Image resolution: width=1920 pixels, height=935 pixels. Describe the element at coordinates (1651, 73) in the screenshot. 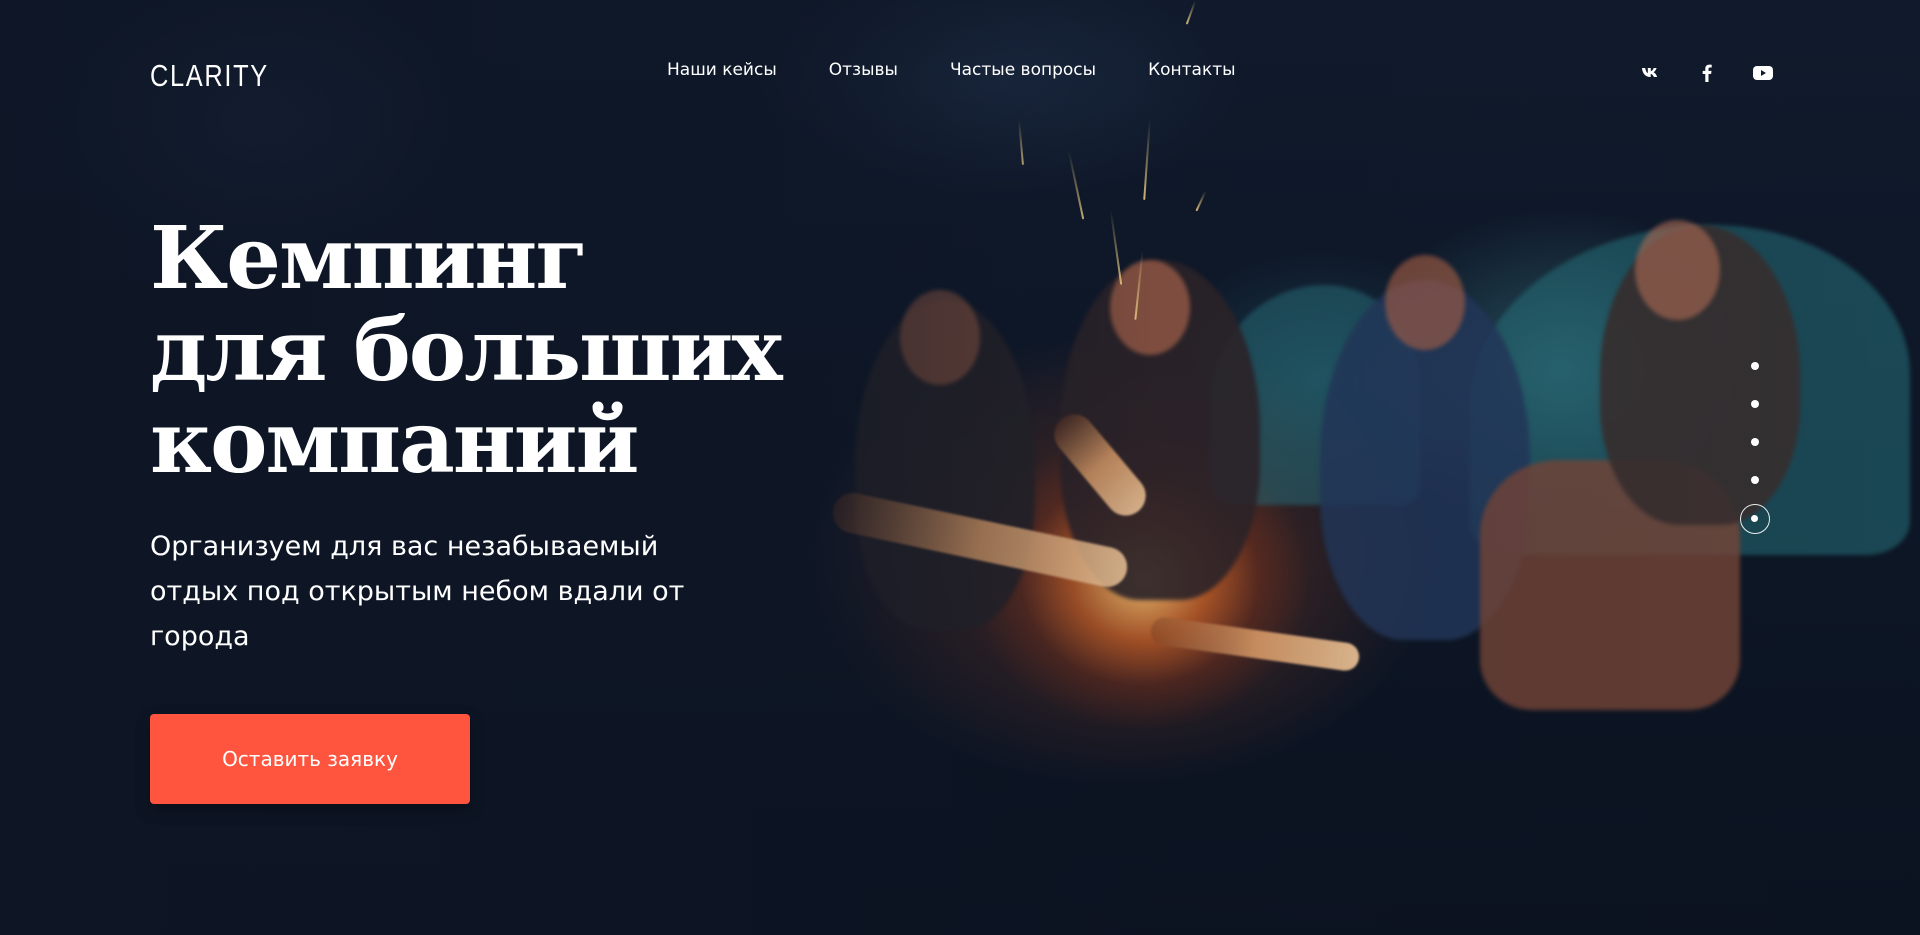

I see `vk-icon` at that location.